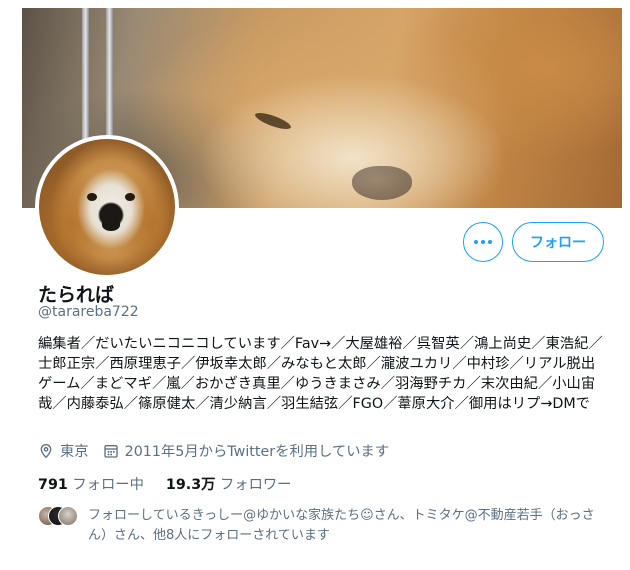  I want to click on following-link: 791 フォロー中, so click(91, 483).